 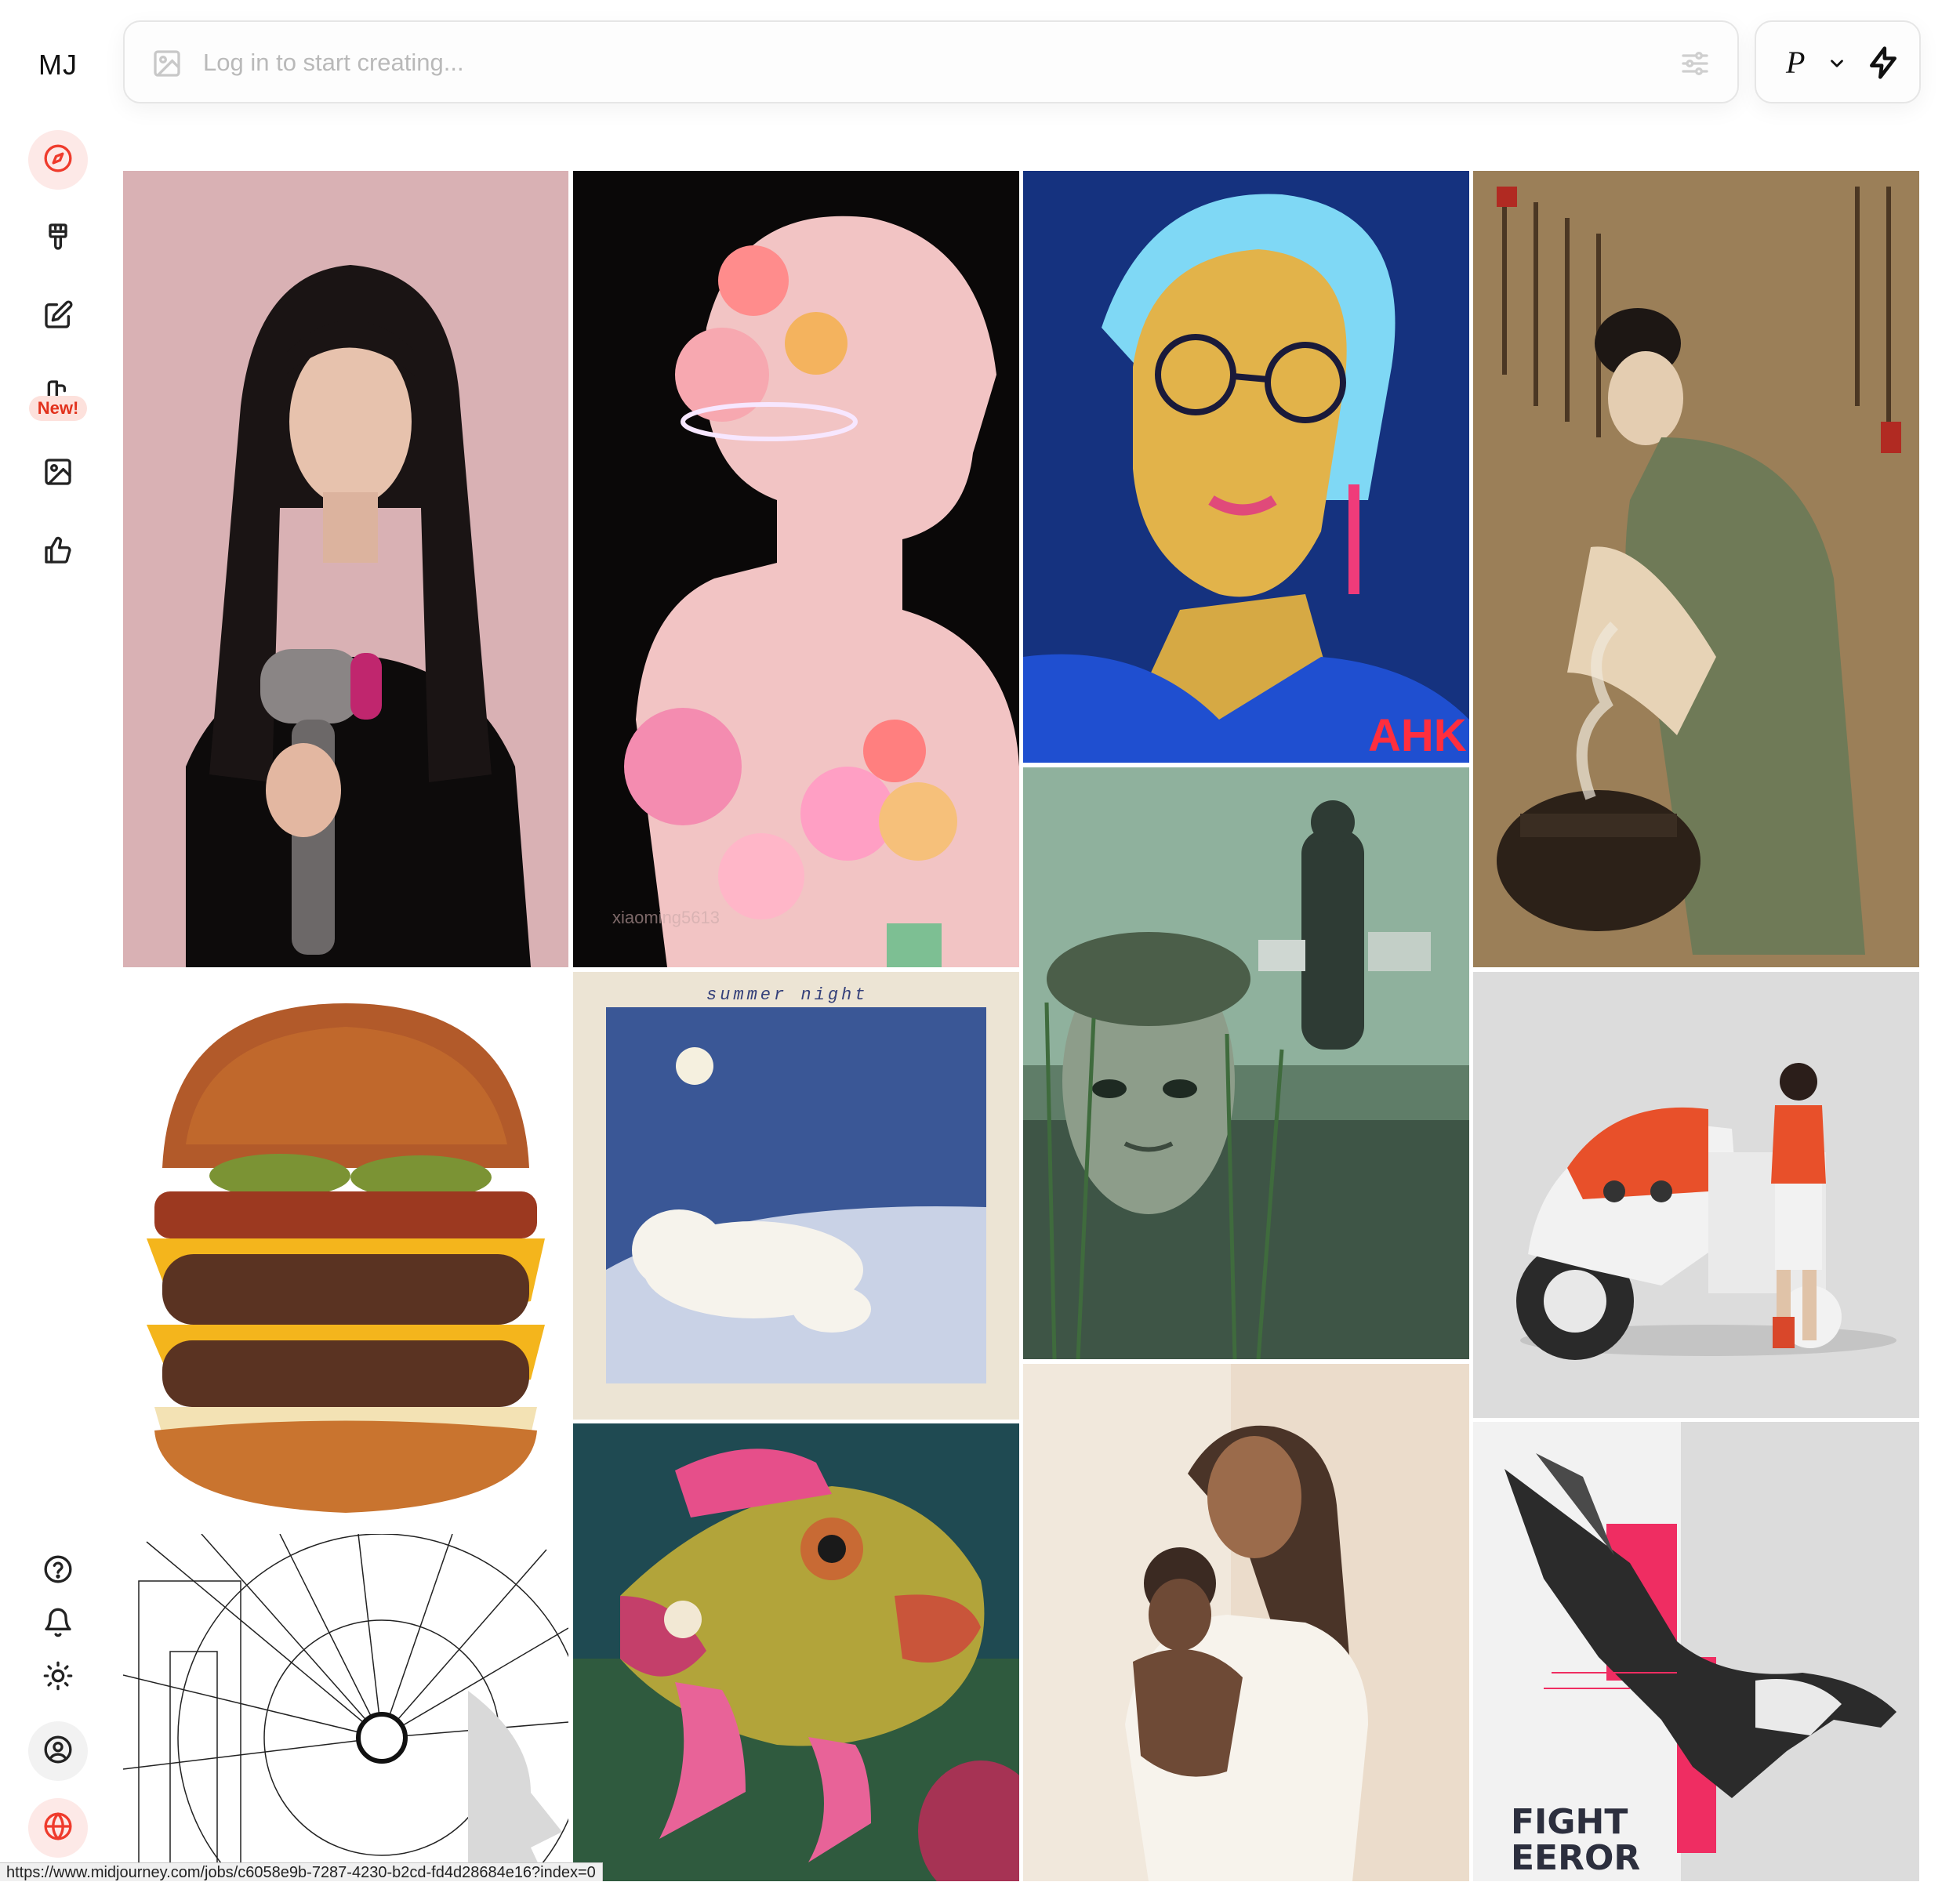 What do you see at coordinates (666, 917) in the screenshot?
I see `watermark: xiaoming5613` at bounding box center [666, 917].